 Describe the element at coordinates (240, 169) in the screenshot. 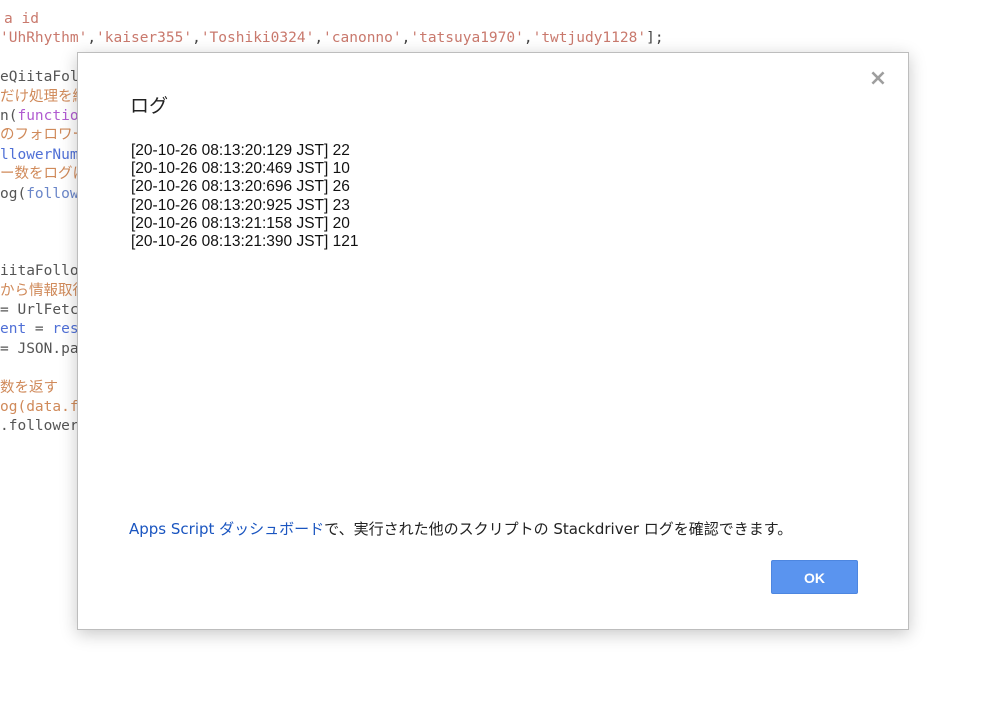

I see `log-line: [20-10-26 08:13:20:469 JST] 10` at that location.